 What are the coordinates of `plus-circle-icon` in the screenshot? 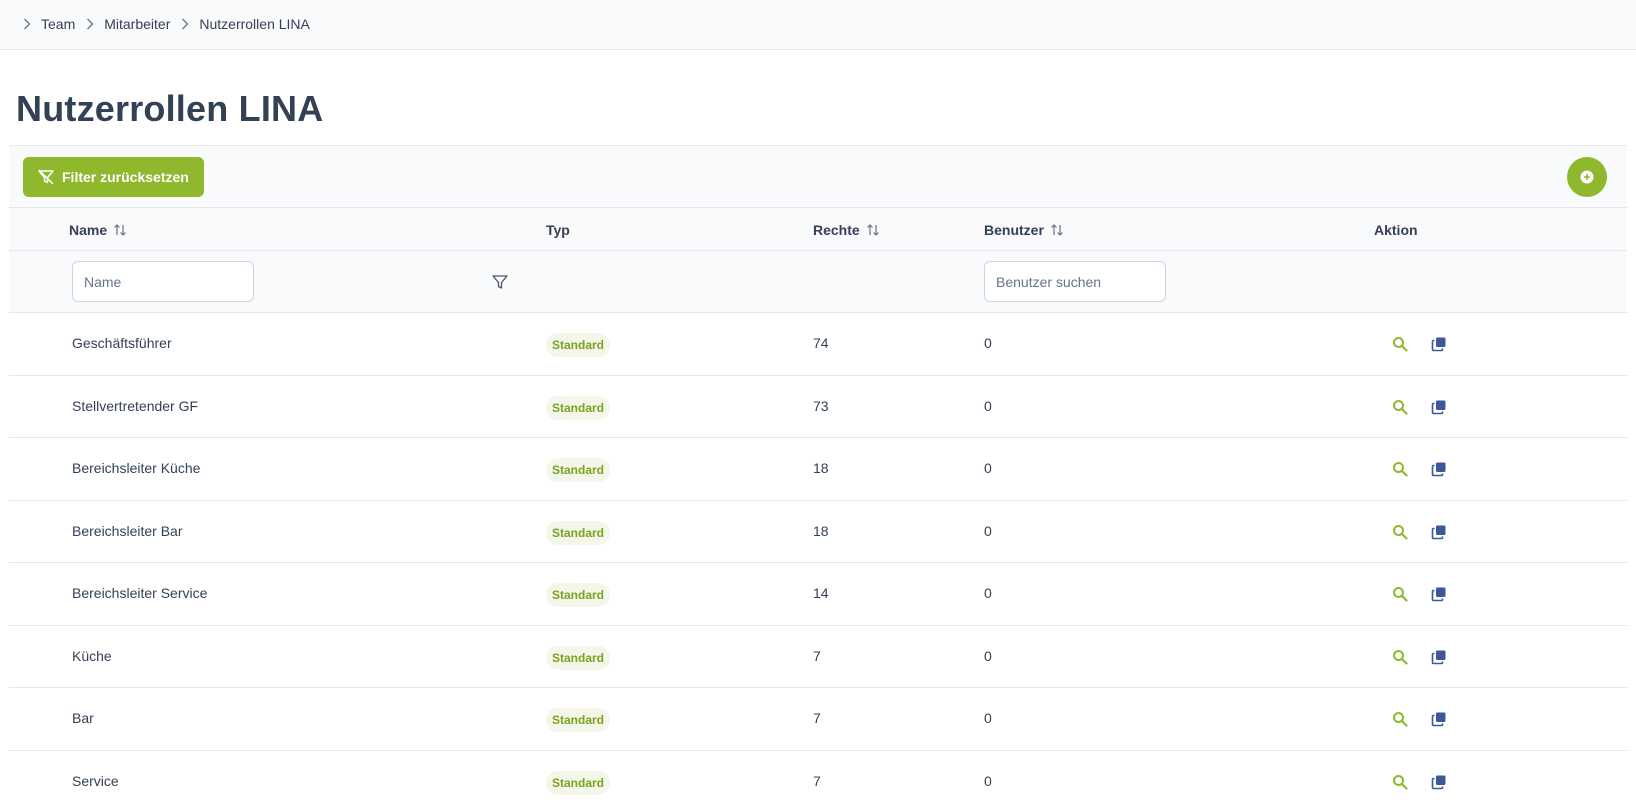 It's located at (1587, 177).